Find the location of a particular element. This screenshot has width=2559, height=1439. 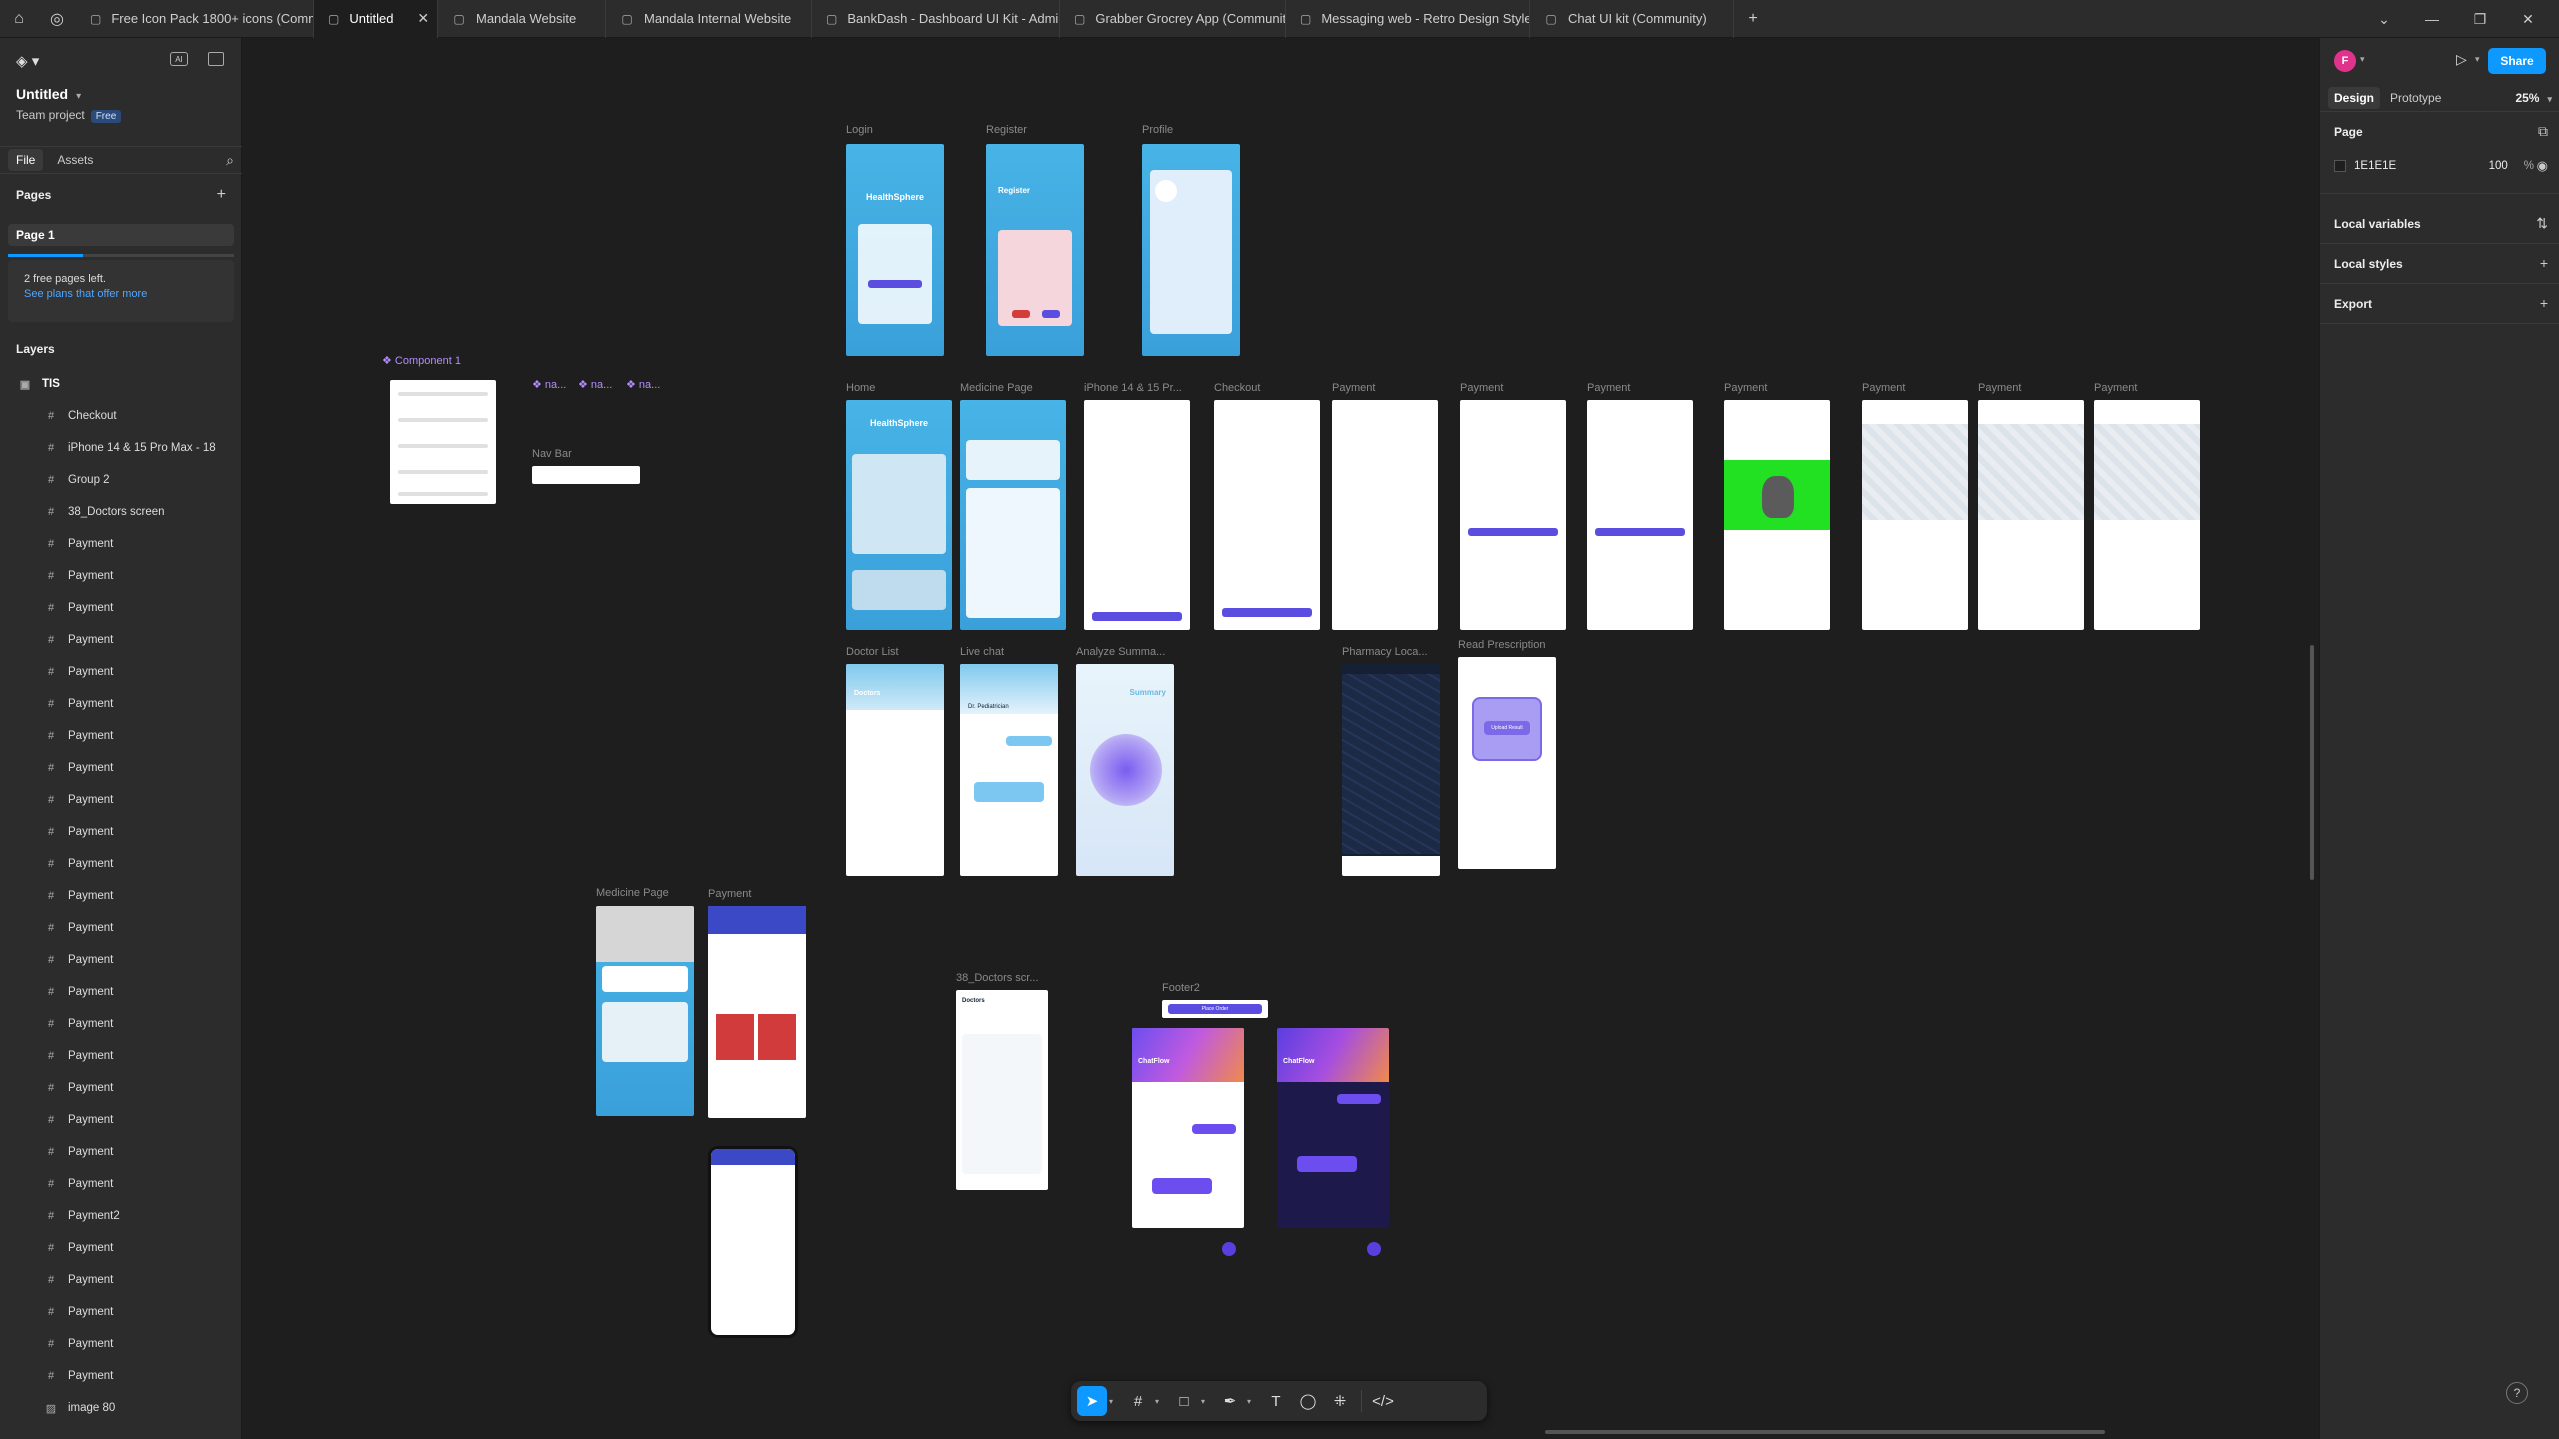

frame-label-checkout: Checkout is located at coordinates (1237, 388).